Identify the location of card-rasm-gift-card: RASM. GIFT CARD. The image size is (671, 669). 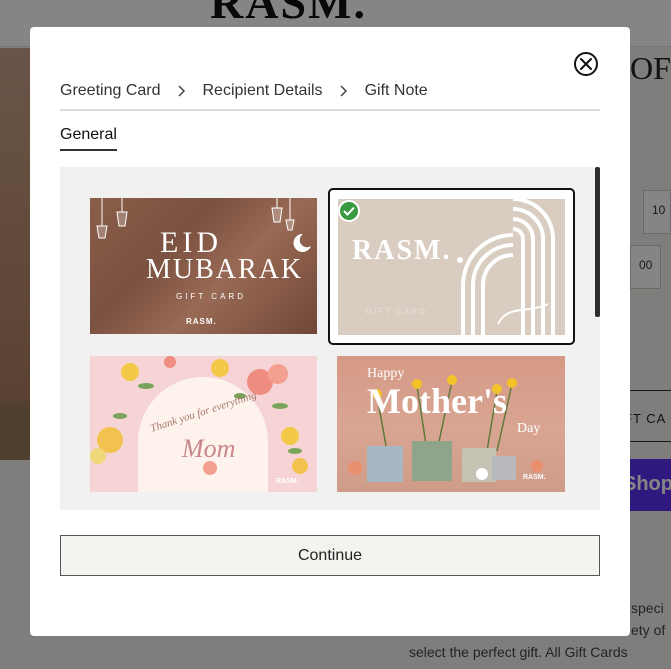
(451, 266).